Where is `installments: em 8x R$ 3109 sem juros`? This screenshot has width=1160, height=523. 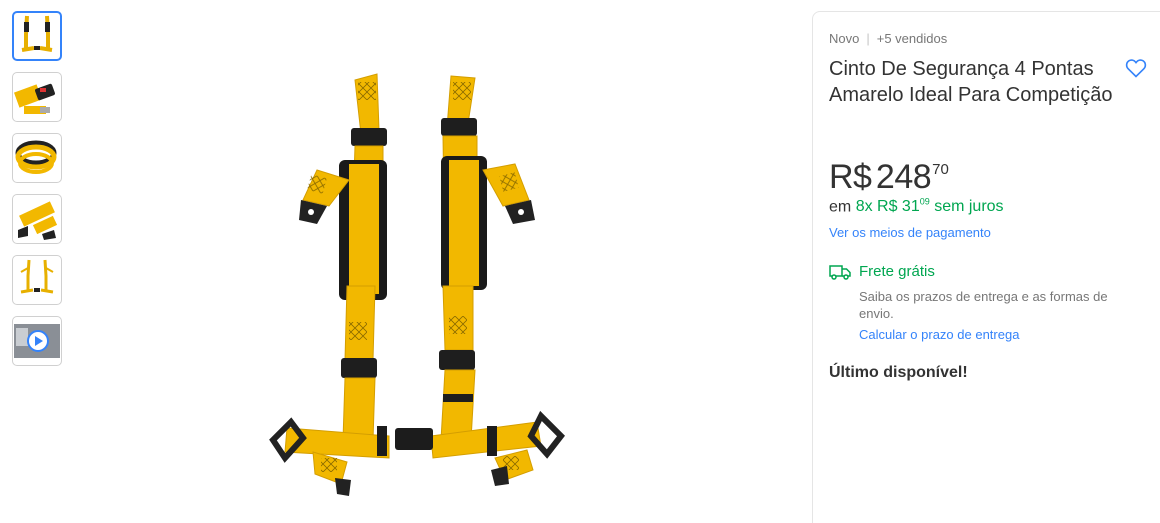 installments: em 8x R$ 3109 sem juros is located at coordinates (916, 206).